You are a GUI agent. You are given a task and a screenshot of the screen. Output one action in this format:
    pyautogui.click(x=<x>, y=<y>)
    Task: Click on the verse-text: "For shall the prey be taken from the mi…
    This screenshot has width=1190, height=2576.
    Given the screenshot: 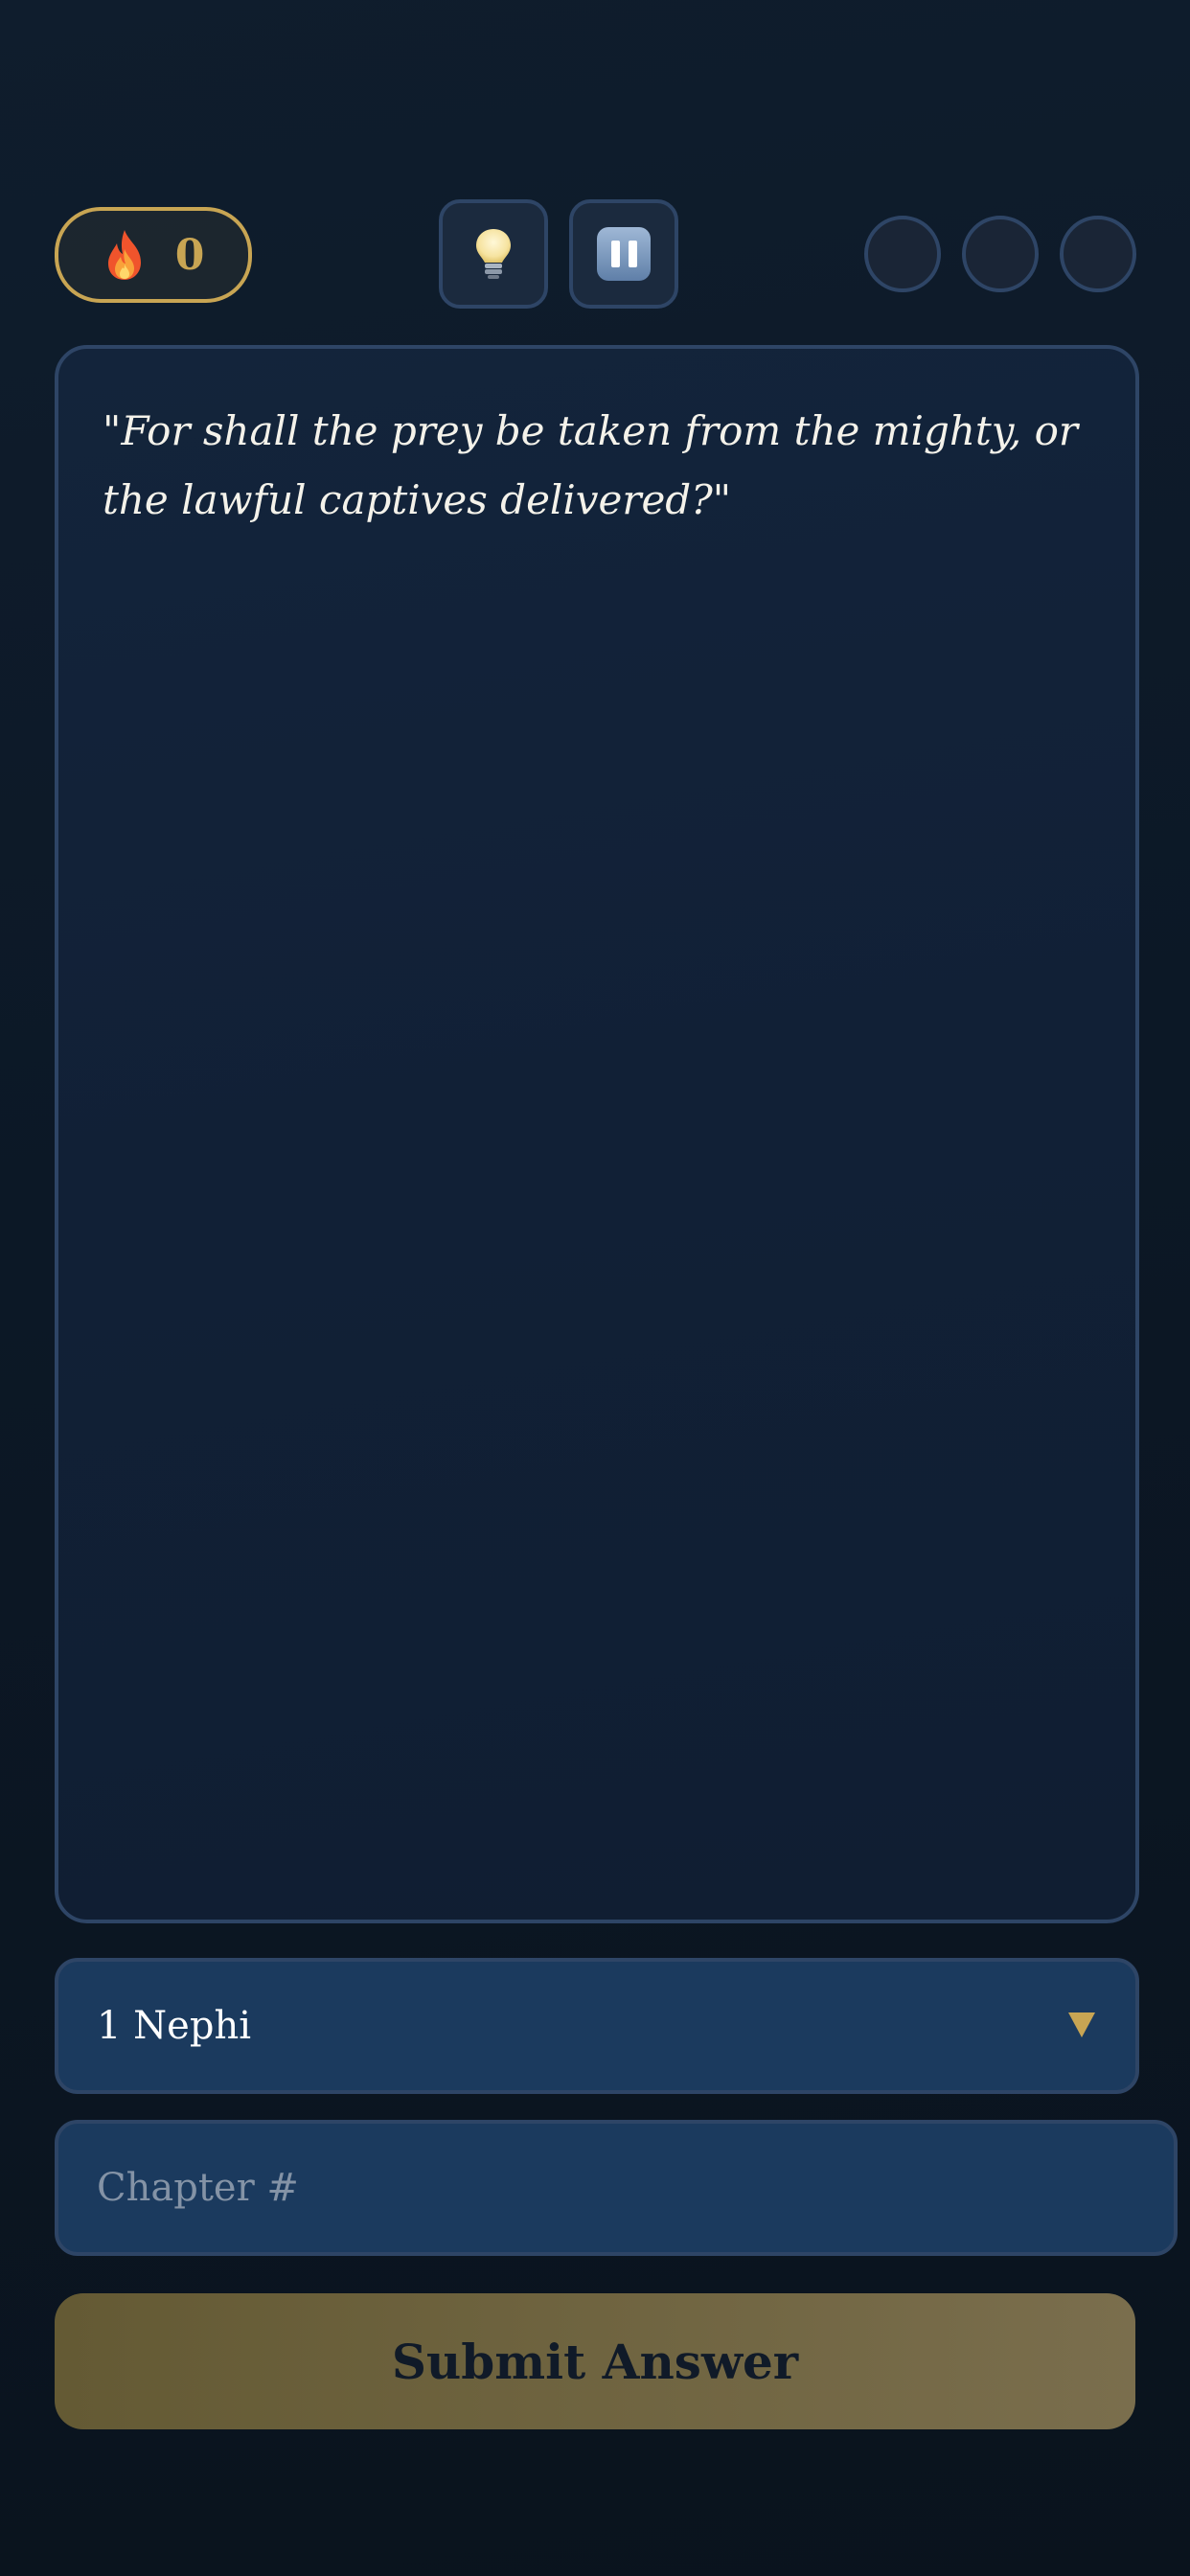 What is the action you would take?
    pyautogui.click(x=590, y=465)
    